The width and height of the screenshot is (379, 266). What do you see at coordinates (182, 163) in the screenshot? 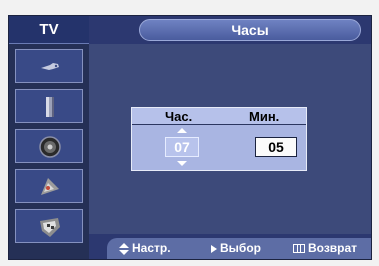
I see `hour-decrease-arrow-icon` at bounding box center [182, 163].